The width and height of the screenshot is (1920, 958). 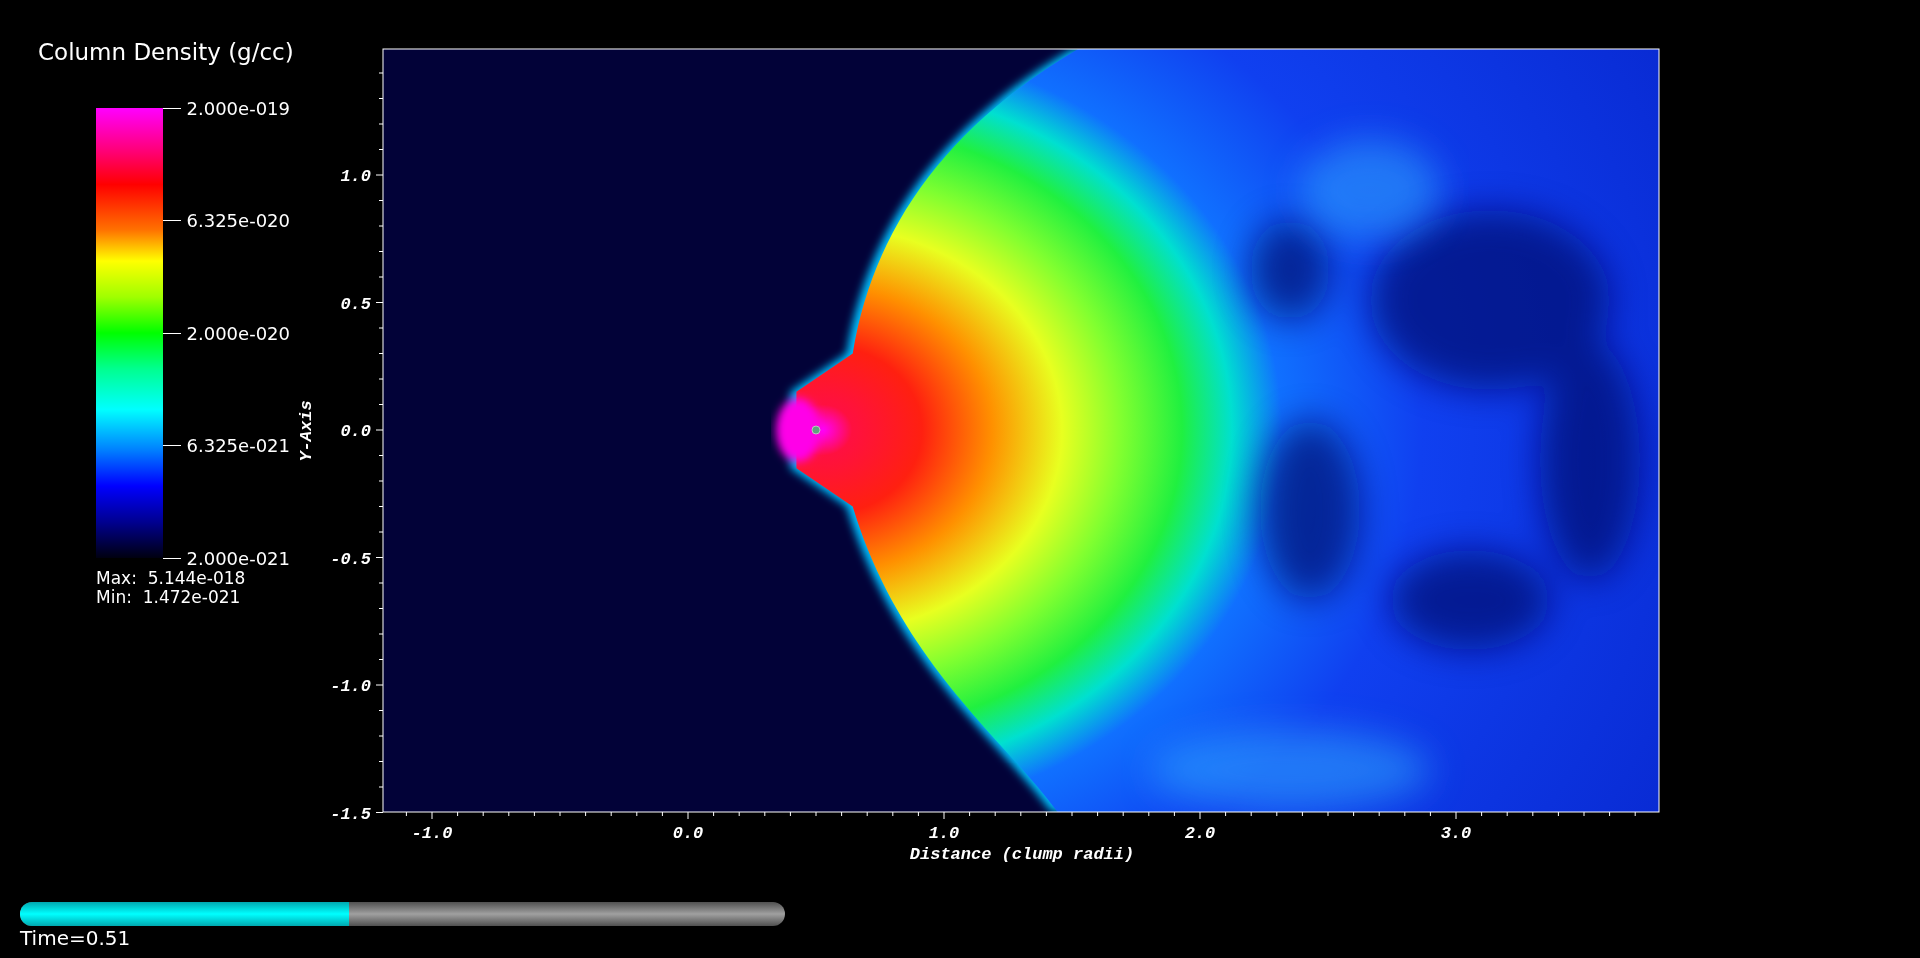 What do you see at coordinates (355, 176) in the screenshot?
I see `y-tick-label: 1.0` at bounding box center [355, 176].